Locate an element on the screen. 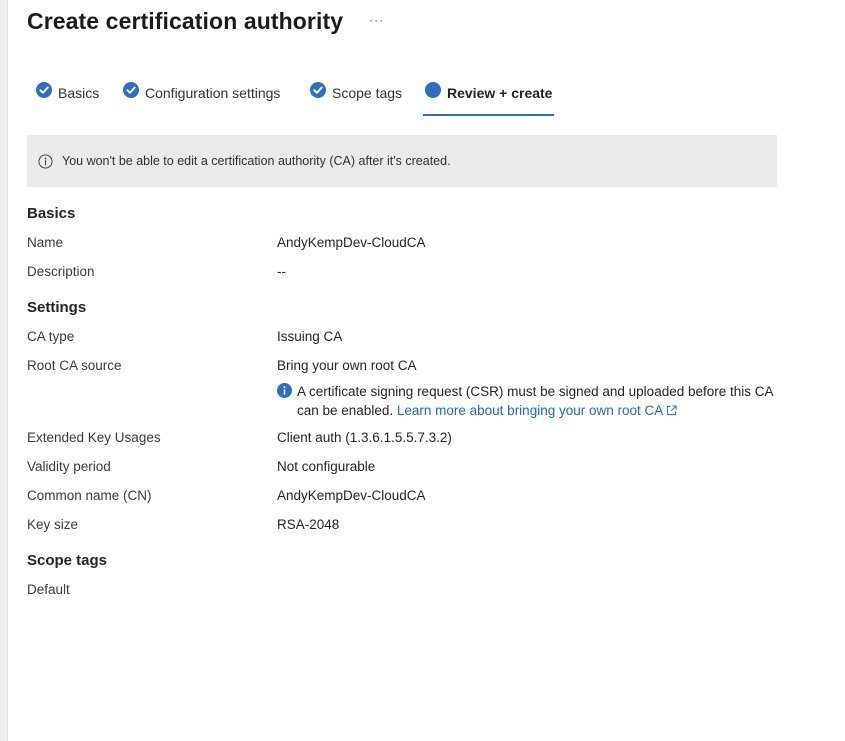 The width and height of the screenshot is (845, 741). tab-review-create: Review + create is located at coordinates (489, 97).